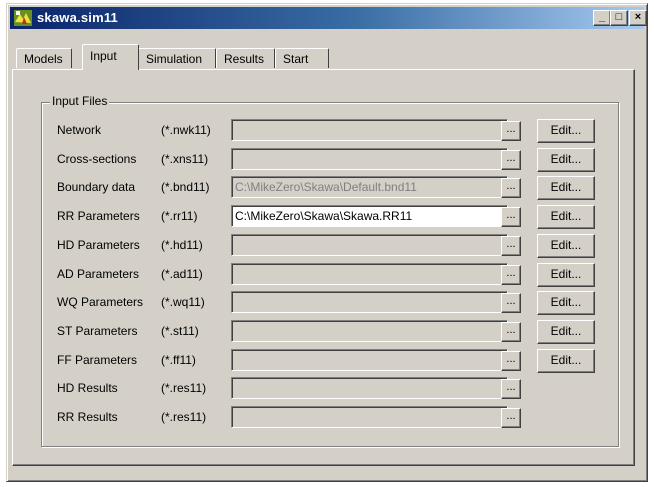  I want to click on hd-parameters-path-field, so click(369, 245).